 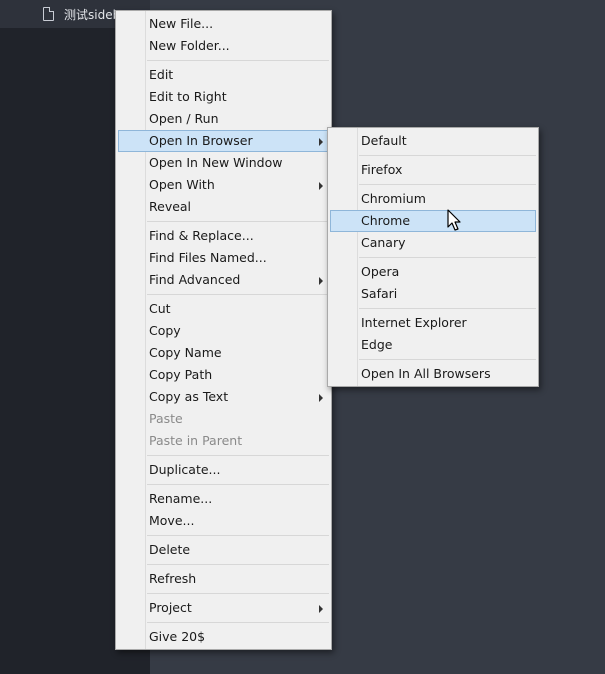 I want to click on menu-item-label: Open In New Window, so click(x=216, y=162).